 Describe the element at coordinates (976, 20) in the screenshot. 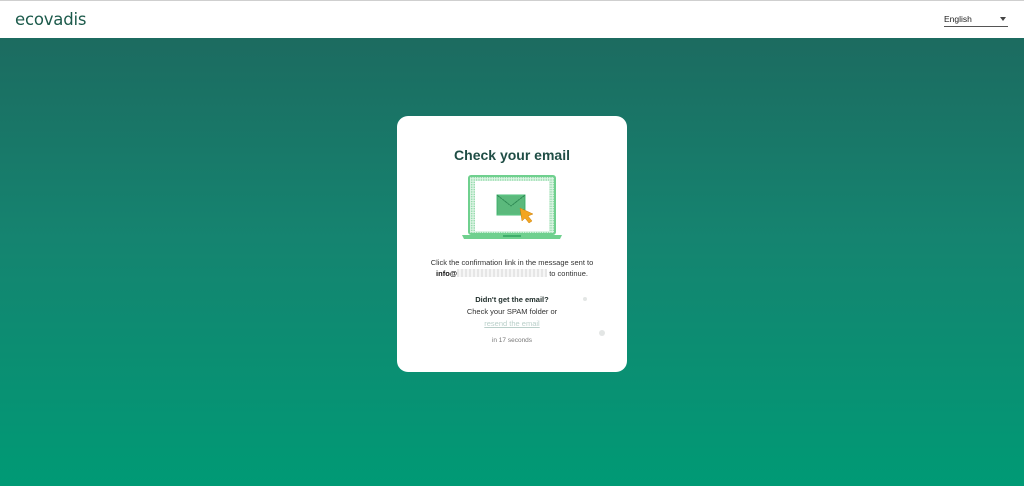

I see `language-select: English` at that location.